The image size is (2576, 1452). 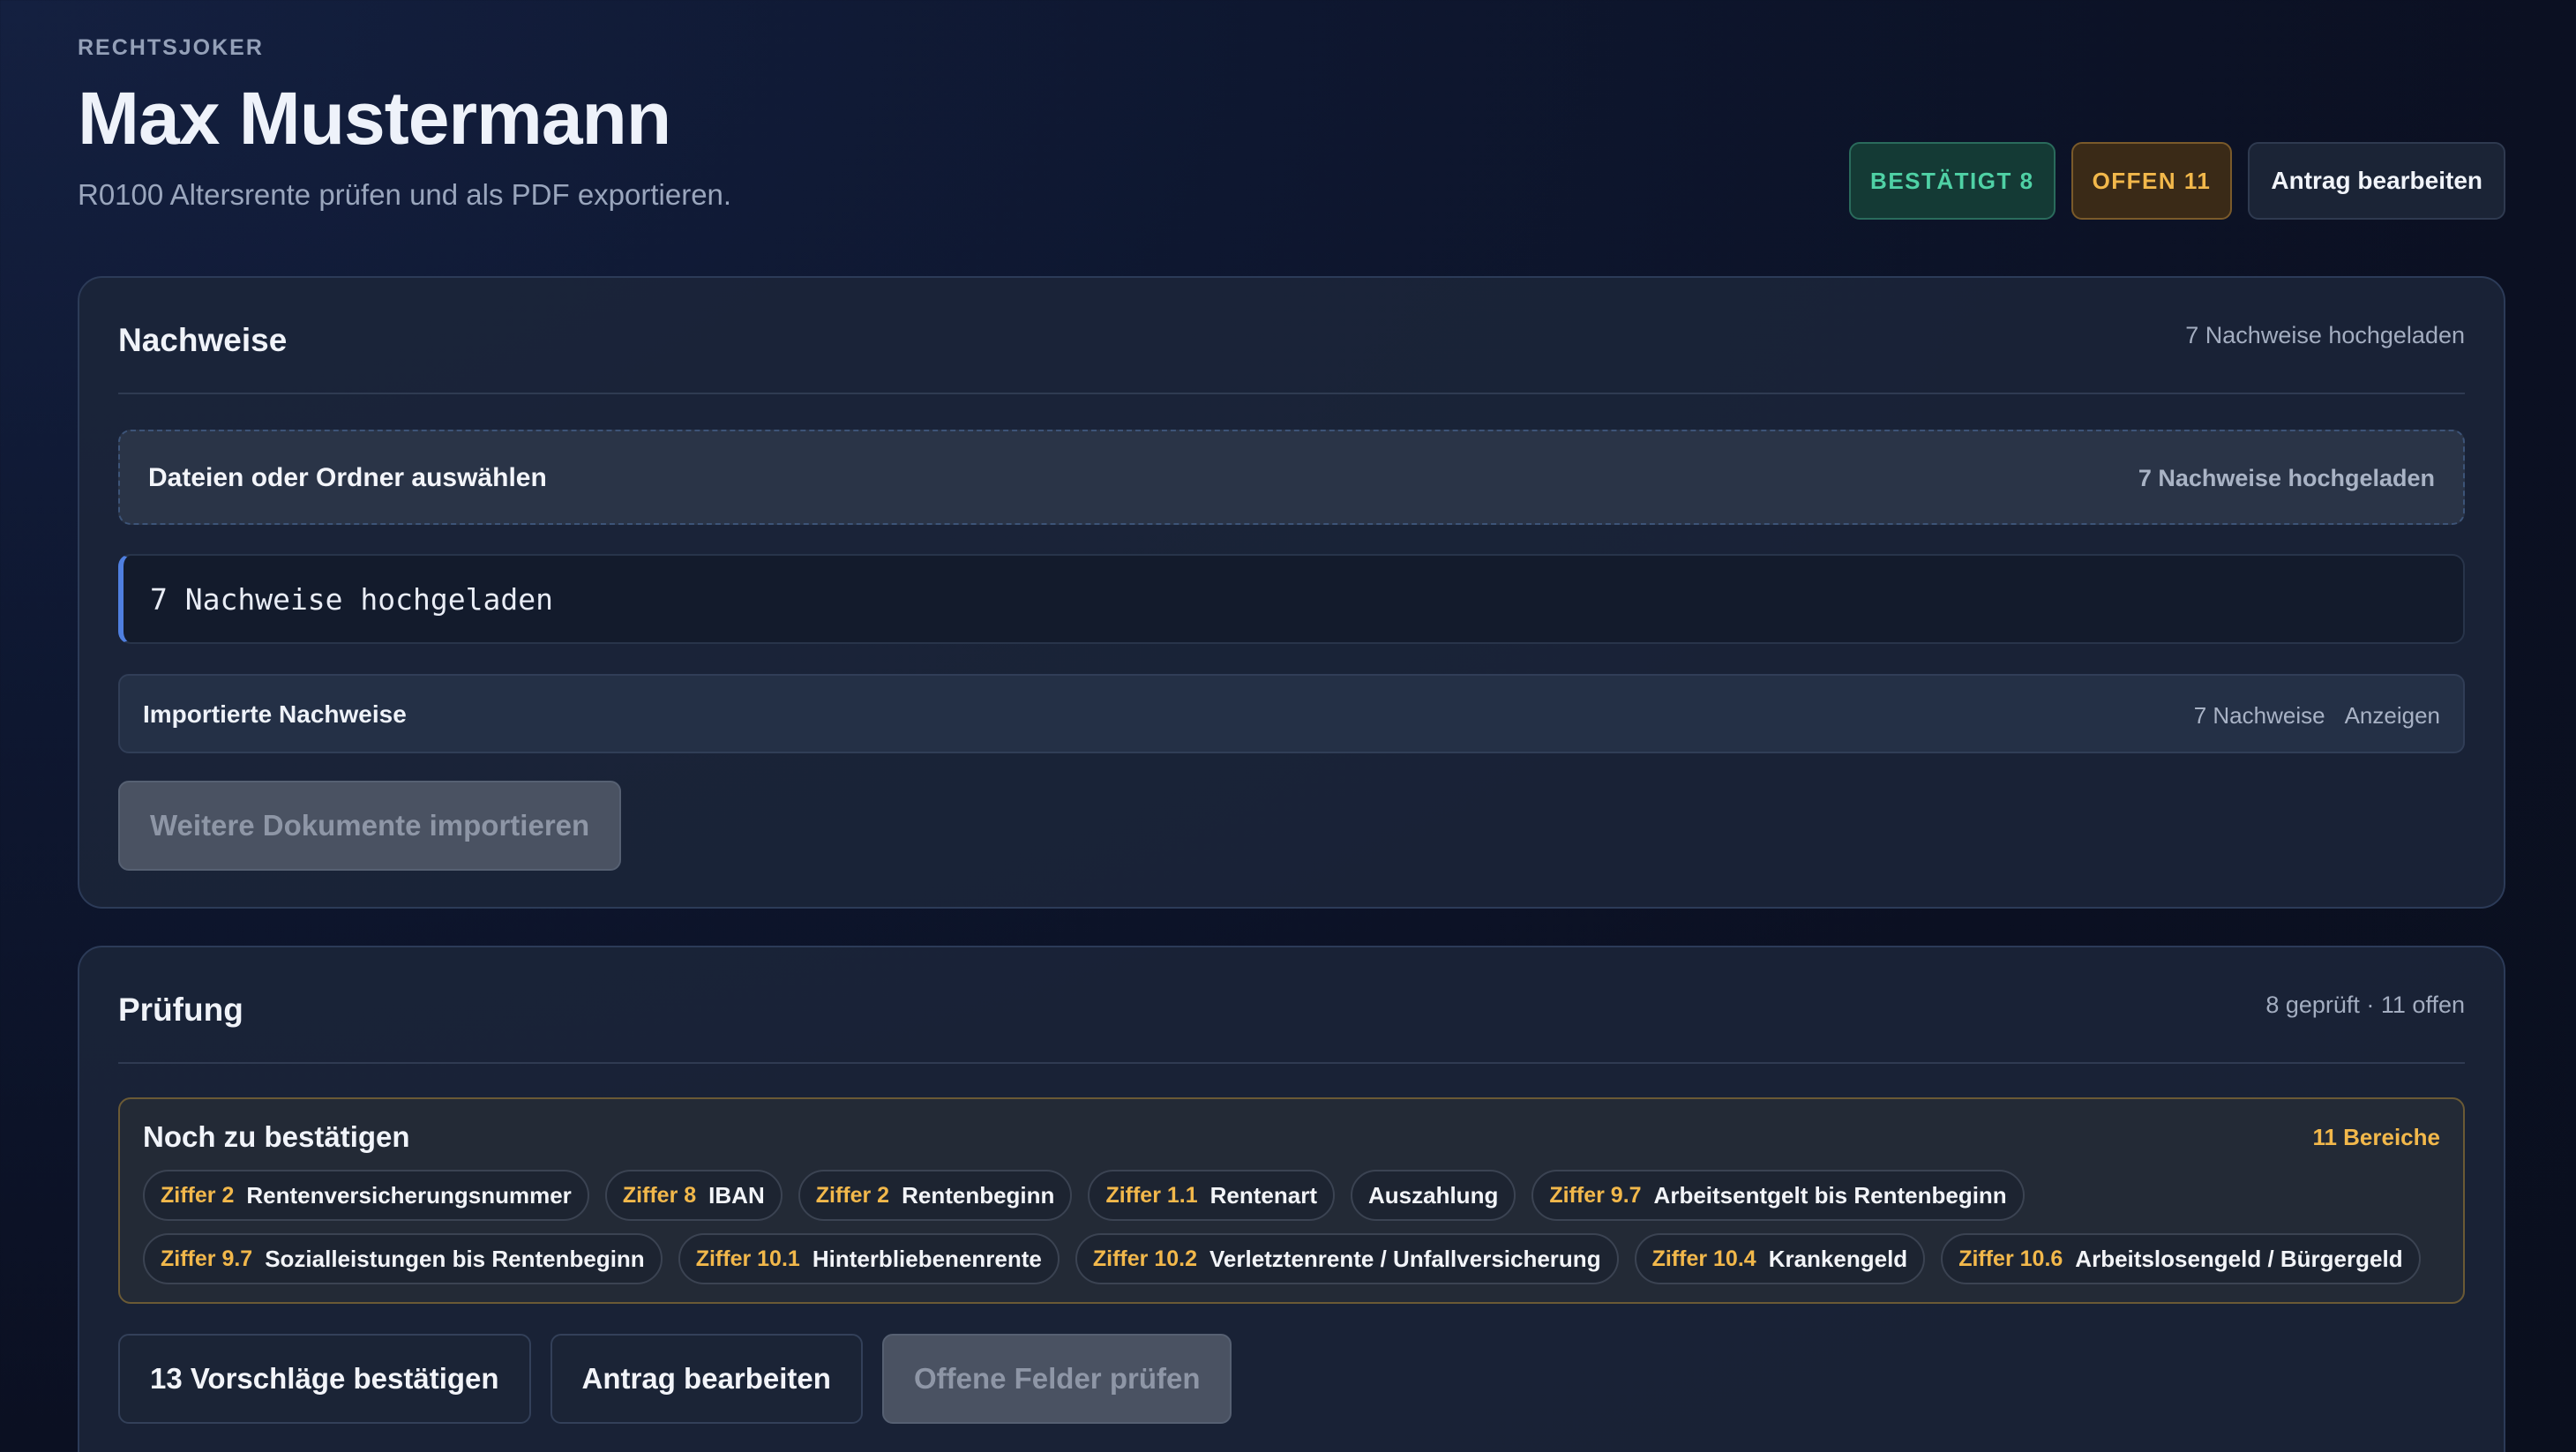 What do you see at coordinates (1292, 1005) in the screenshot?
I see `pruefung-header: Prüfung 8 geprüft · 11 offen` at bounding box center [1292, 1005].